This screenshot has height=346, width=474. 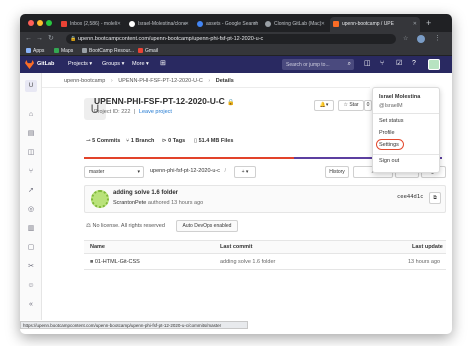 What do you see at coordinates (40, 23) in the screenshot?
I see `minimize-window-button` at bounding box center [40, 23].